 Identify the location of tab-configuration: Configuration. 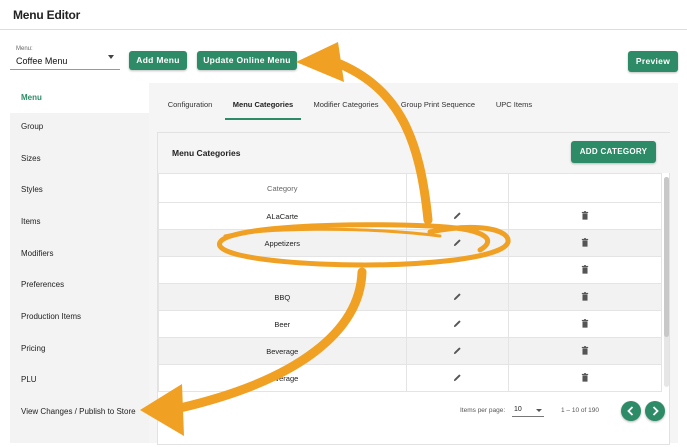
(190, 101).